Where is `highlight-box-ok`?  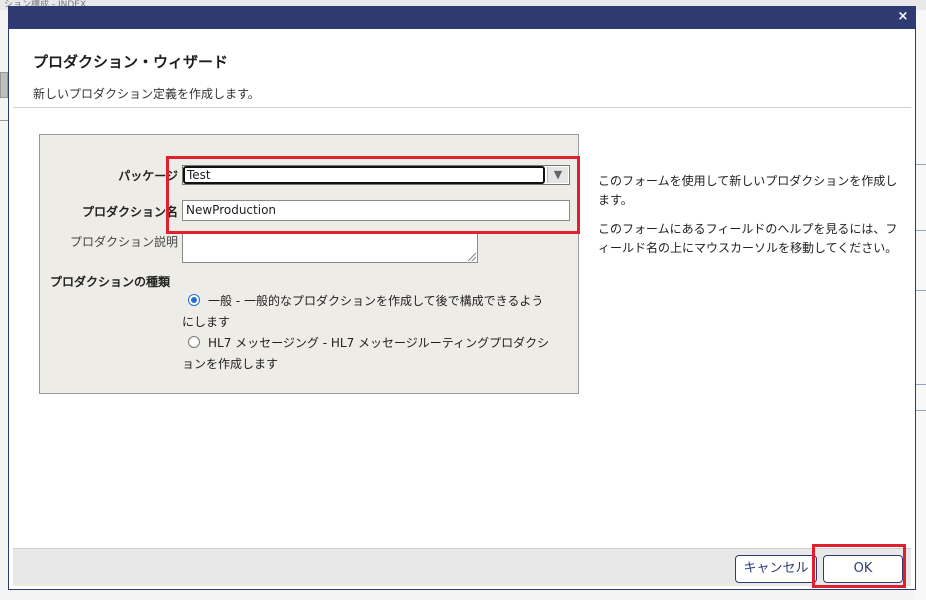 highlight-box-ok is located at coordinates (859, 566).